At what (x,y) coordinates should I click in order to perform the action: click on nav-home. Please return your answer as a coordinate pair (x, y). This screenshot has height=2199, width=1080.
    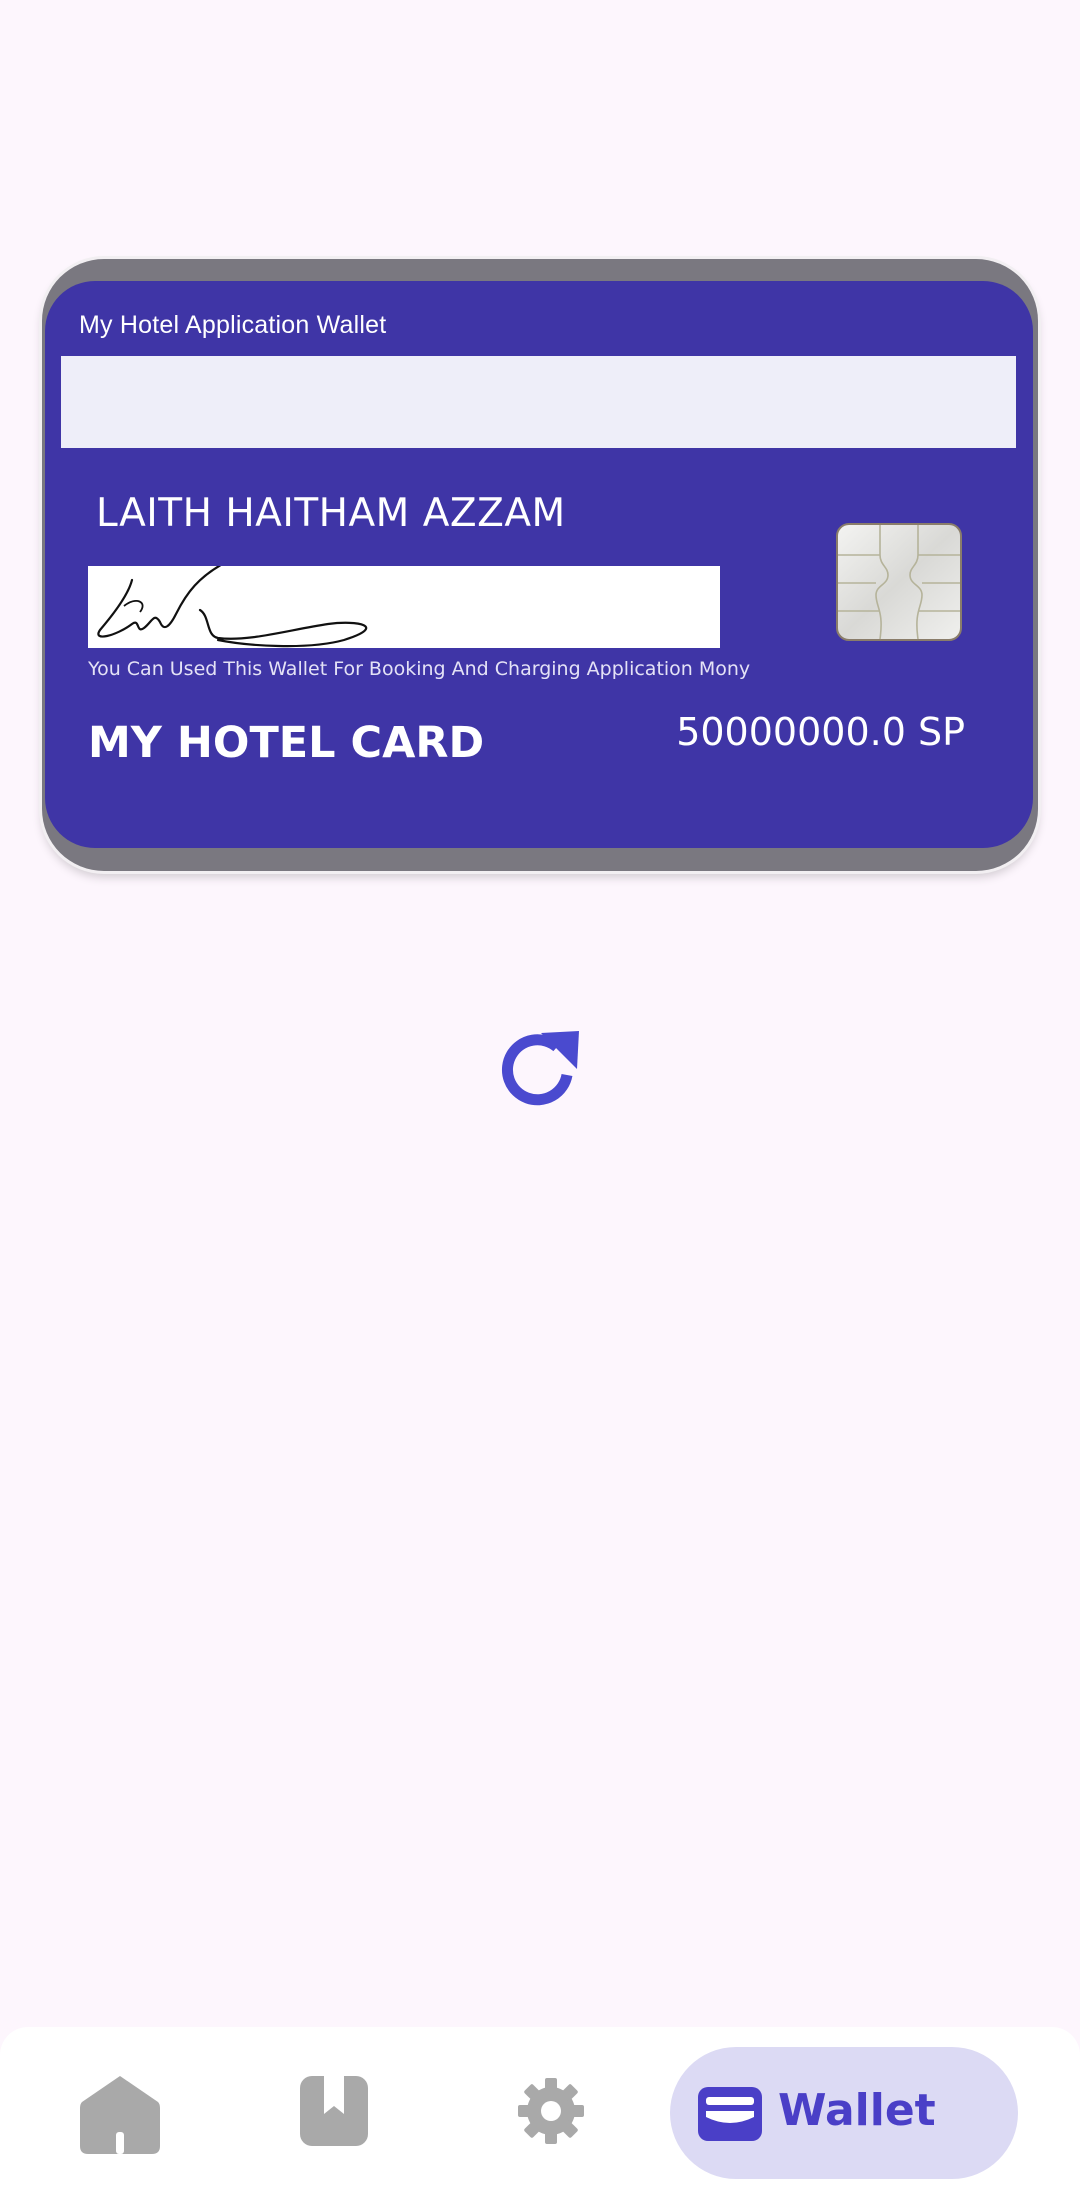
    Looking at the image, I should click on (120, 2115).